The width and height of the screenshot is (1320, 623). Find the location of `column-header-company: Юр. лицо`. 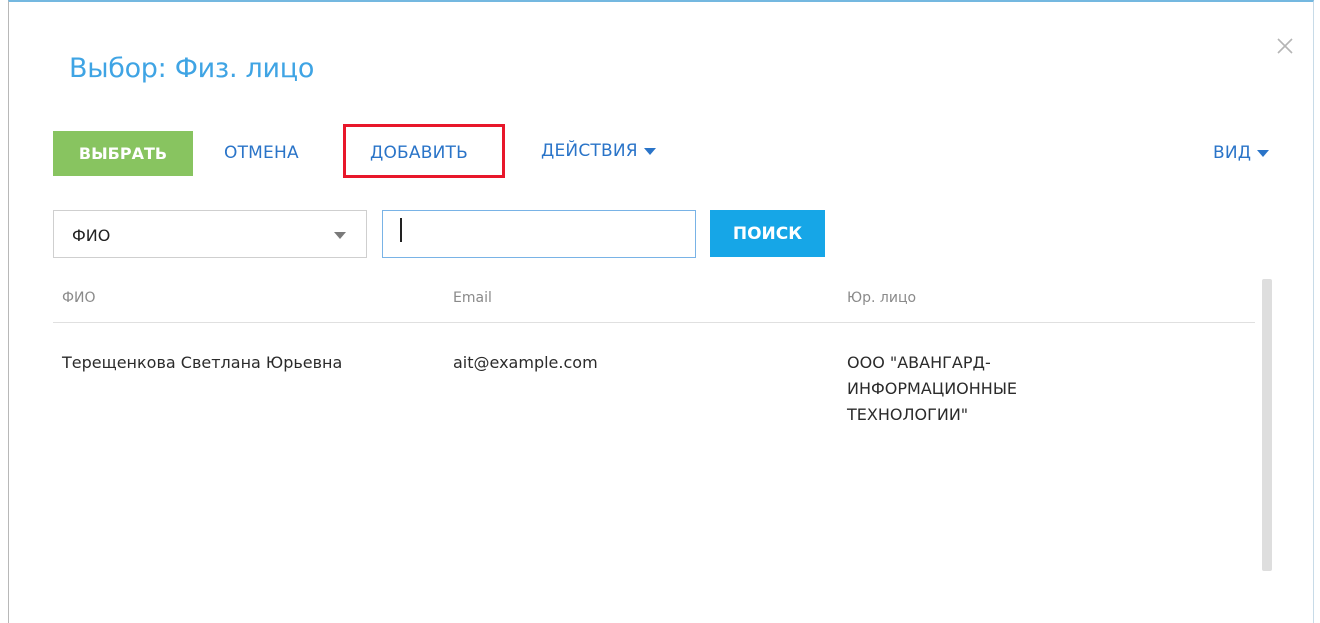

column-header-company: Юр. лицо is located at coordinates (881, 298).